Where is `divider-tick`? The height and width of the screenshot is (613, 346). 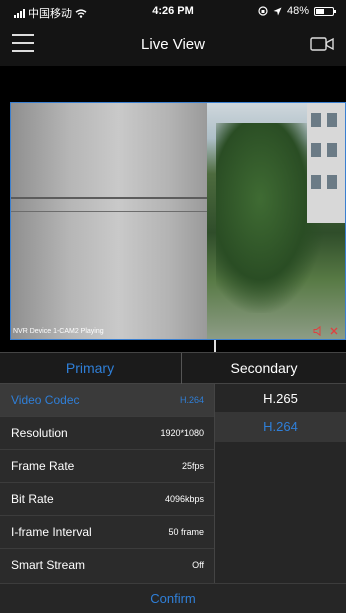 divider-tick is located at coordinates (215, 346).